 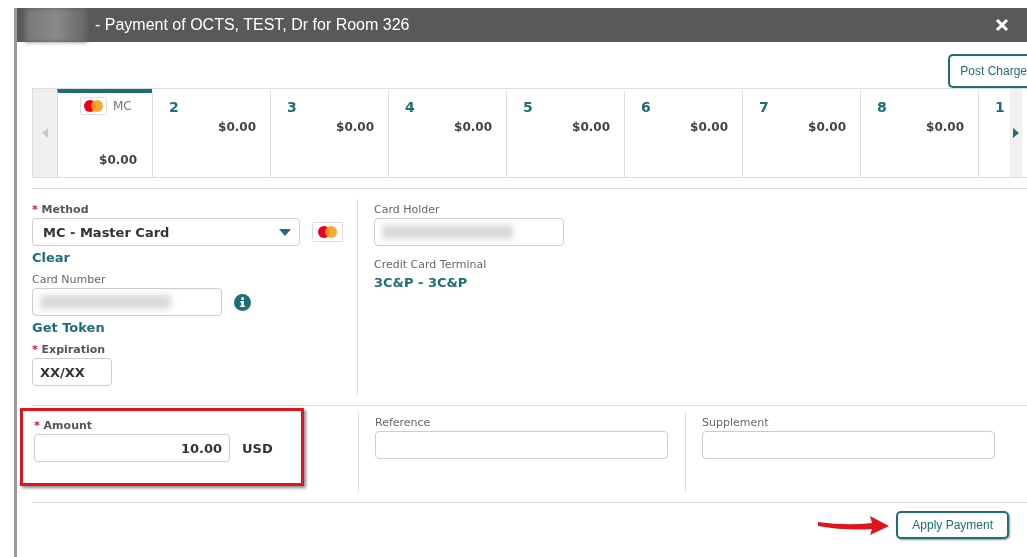 I want to click on payment-window-tab: 7 $0.00, so click(x=801, y=133).